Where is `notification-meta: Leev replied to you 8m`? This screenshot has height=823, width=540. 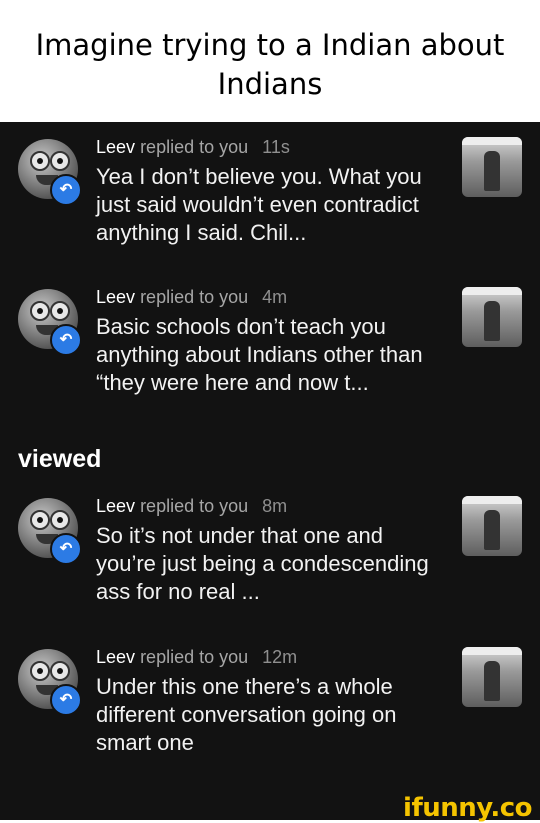
notification-meta: Leev replied to you 8m is located at coordinates (191, 506).